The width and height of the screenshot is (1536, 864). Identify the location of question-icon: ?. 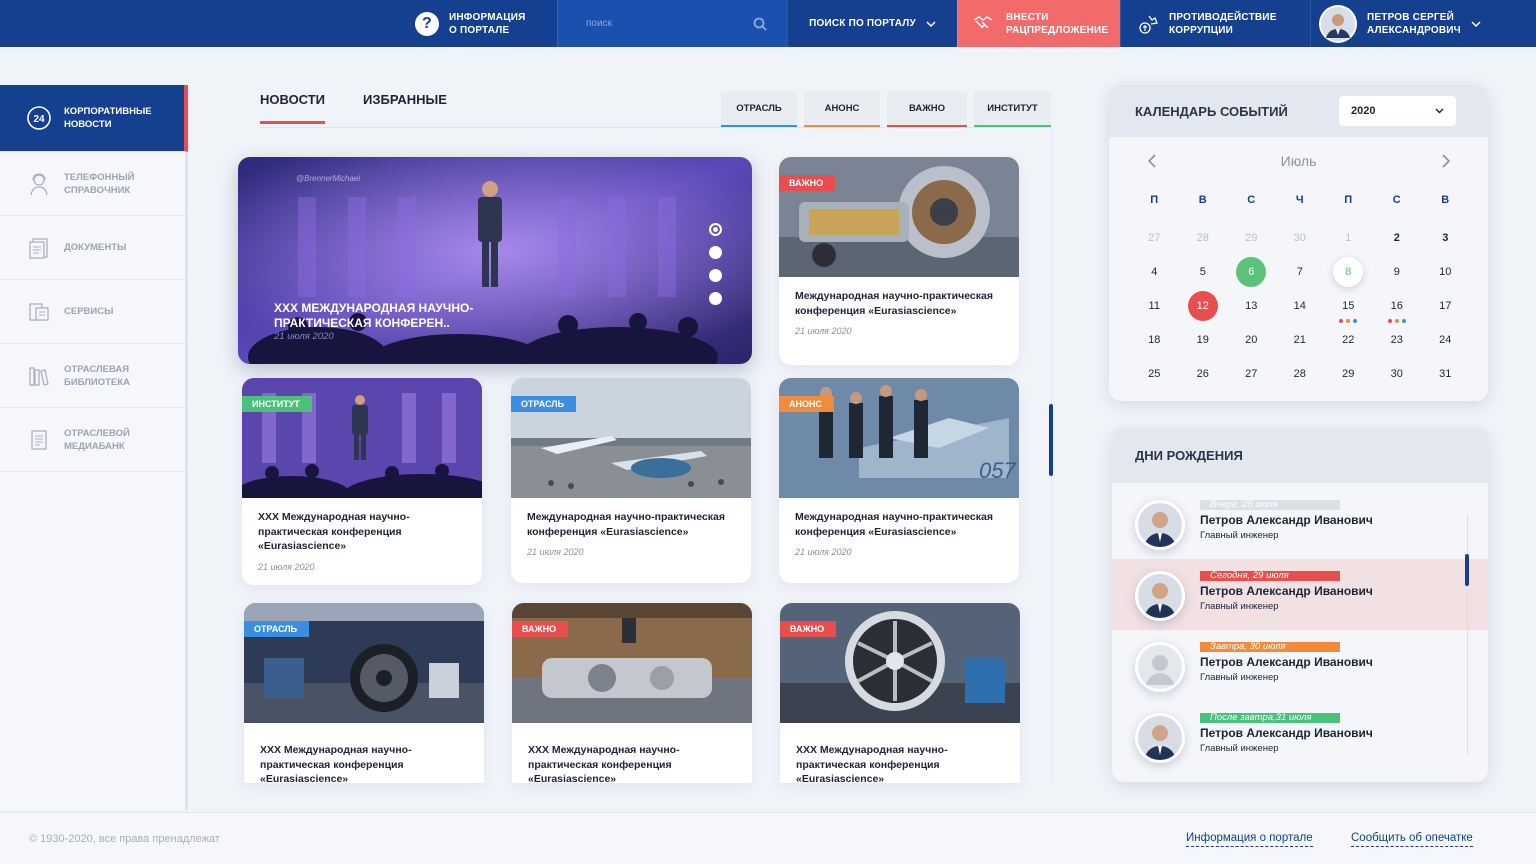
(427, 23).